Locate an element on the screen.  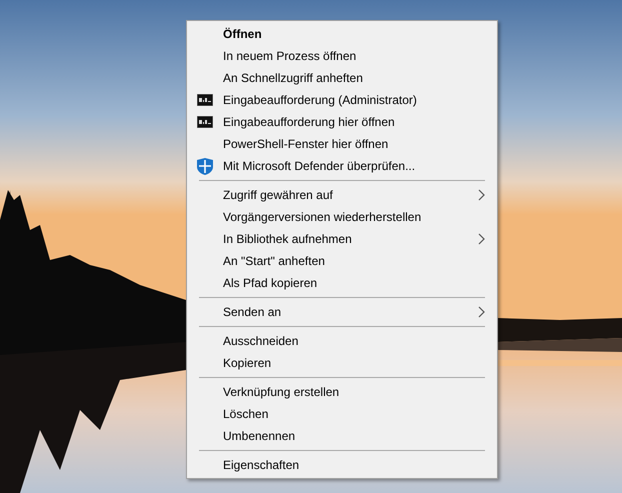
menu-item-label: Als Pfad kopieren is located at coordinates (270, 283).